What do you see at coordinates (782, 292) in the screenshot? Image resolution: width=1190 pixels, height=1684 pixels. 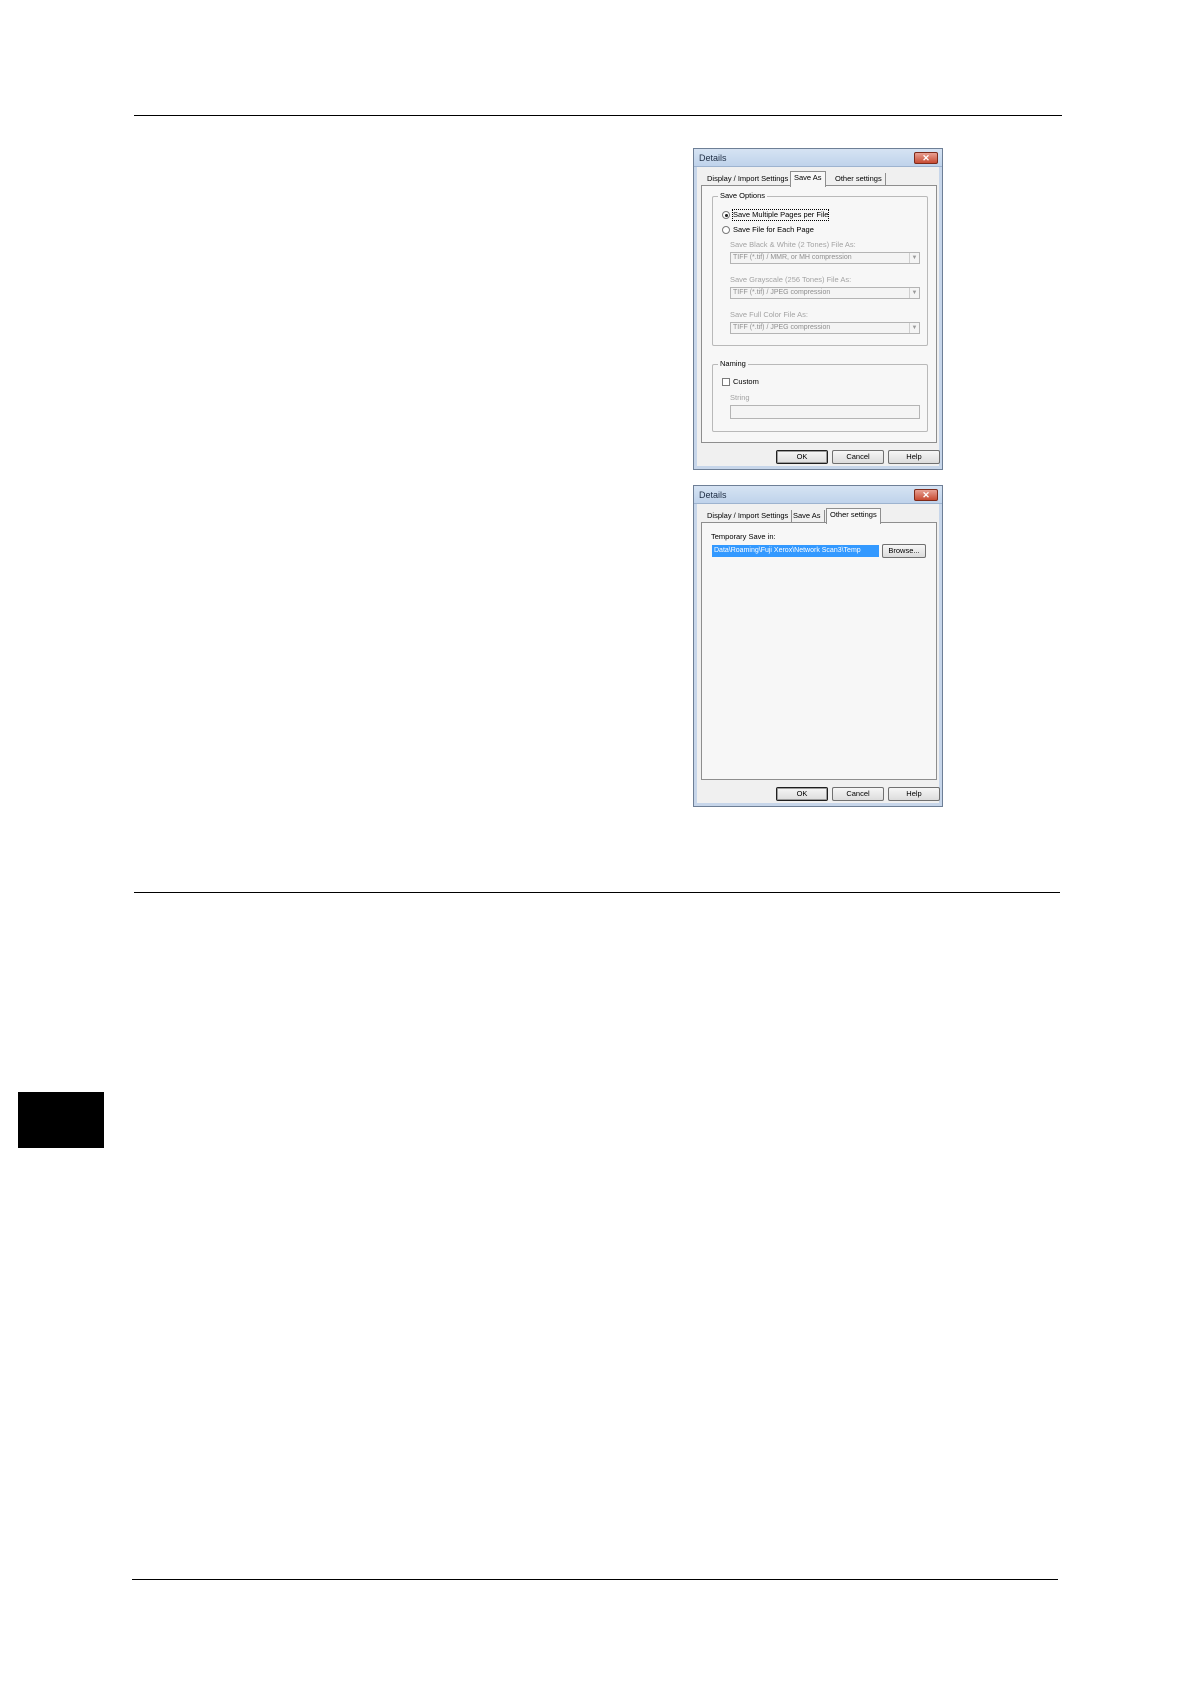 I see `gray-format-value: TIFF (*.tif) / JPEG compression` at bounding box center [782, 292].